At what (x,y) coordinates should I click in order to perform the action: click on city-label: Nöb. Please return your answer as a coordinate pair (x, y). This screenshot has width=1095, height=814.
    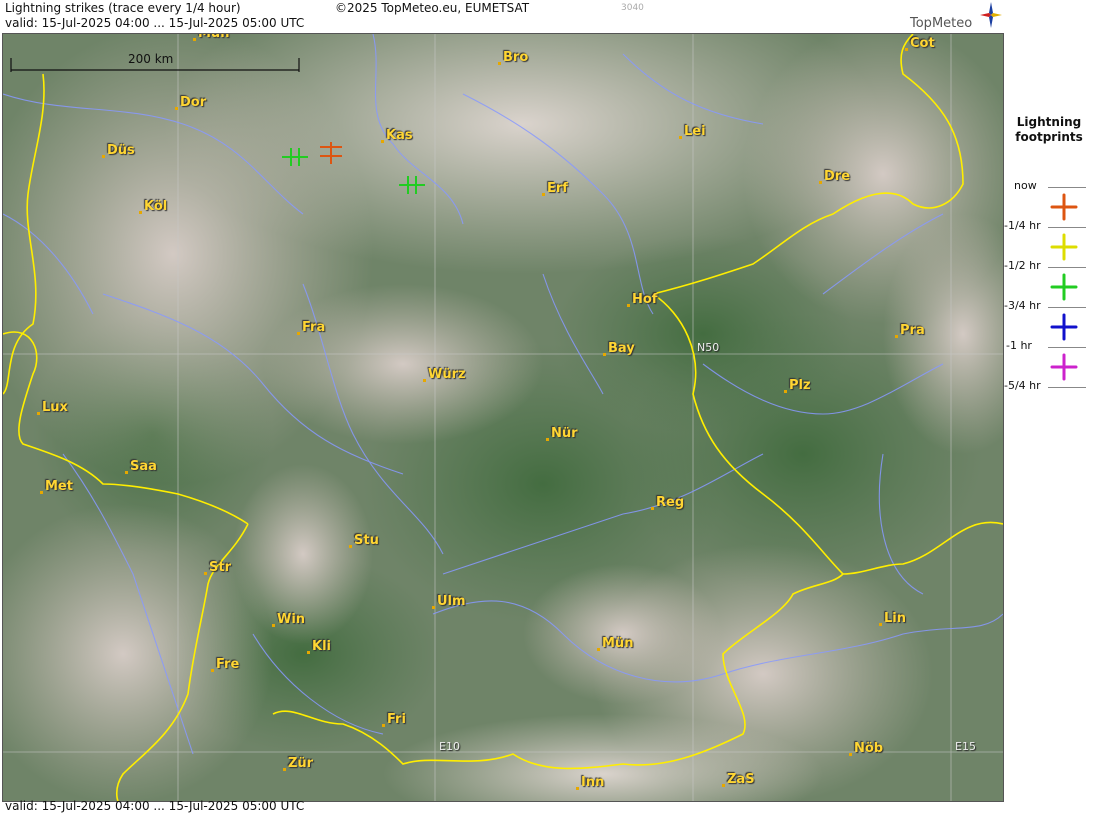
    Looking at the image, I should click on (866, 748).